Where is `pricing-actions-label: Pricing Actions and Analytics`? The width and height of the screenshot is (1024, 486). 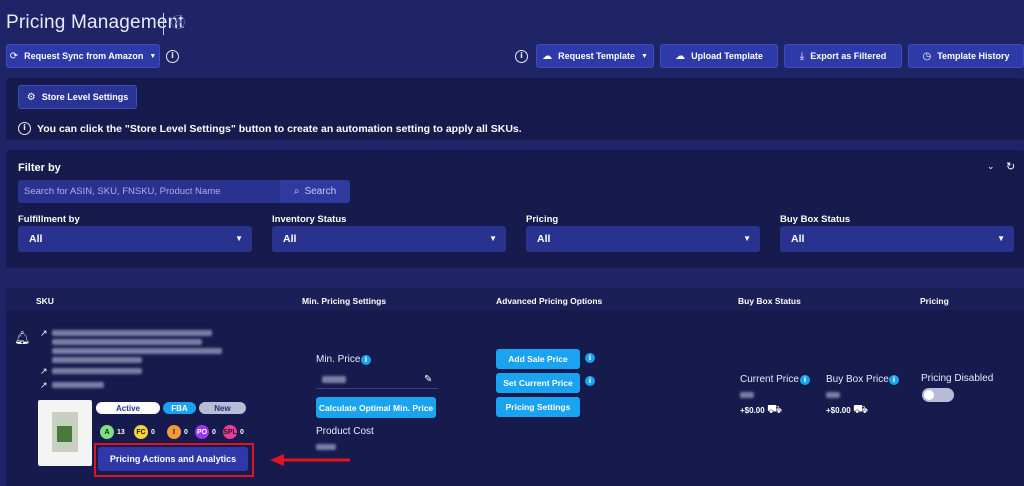 pricing-actions-label: Pricing Actions and Analytics is located at coordinates (173, 459).